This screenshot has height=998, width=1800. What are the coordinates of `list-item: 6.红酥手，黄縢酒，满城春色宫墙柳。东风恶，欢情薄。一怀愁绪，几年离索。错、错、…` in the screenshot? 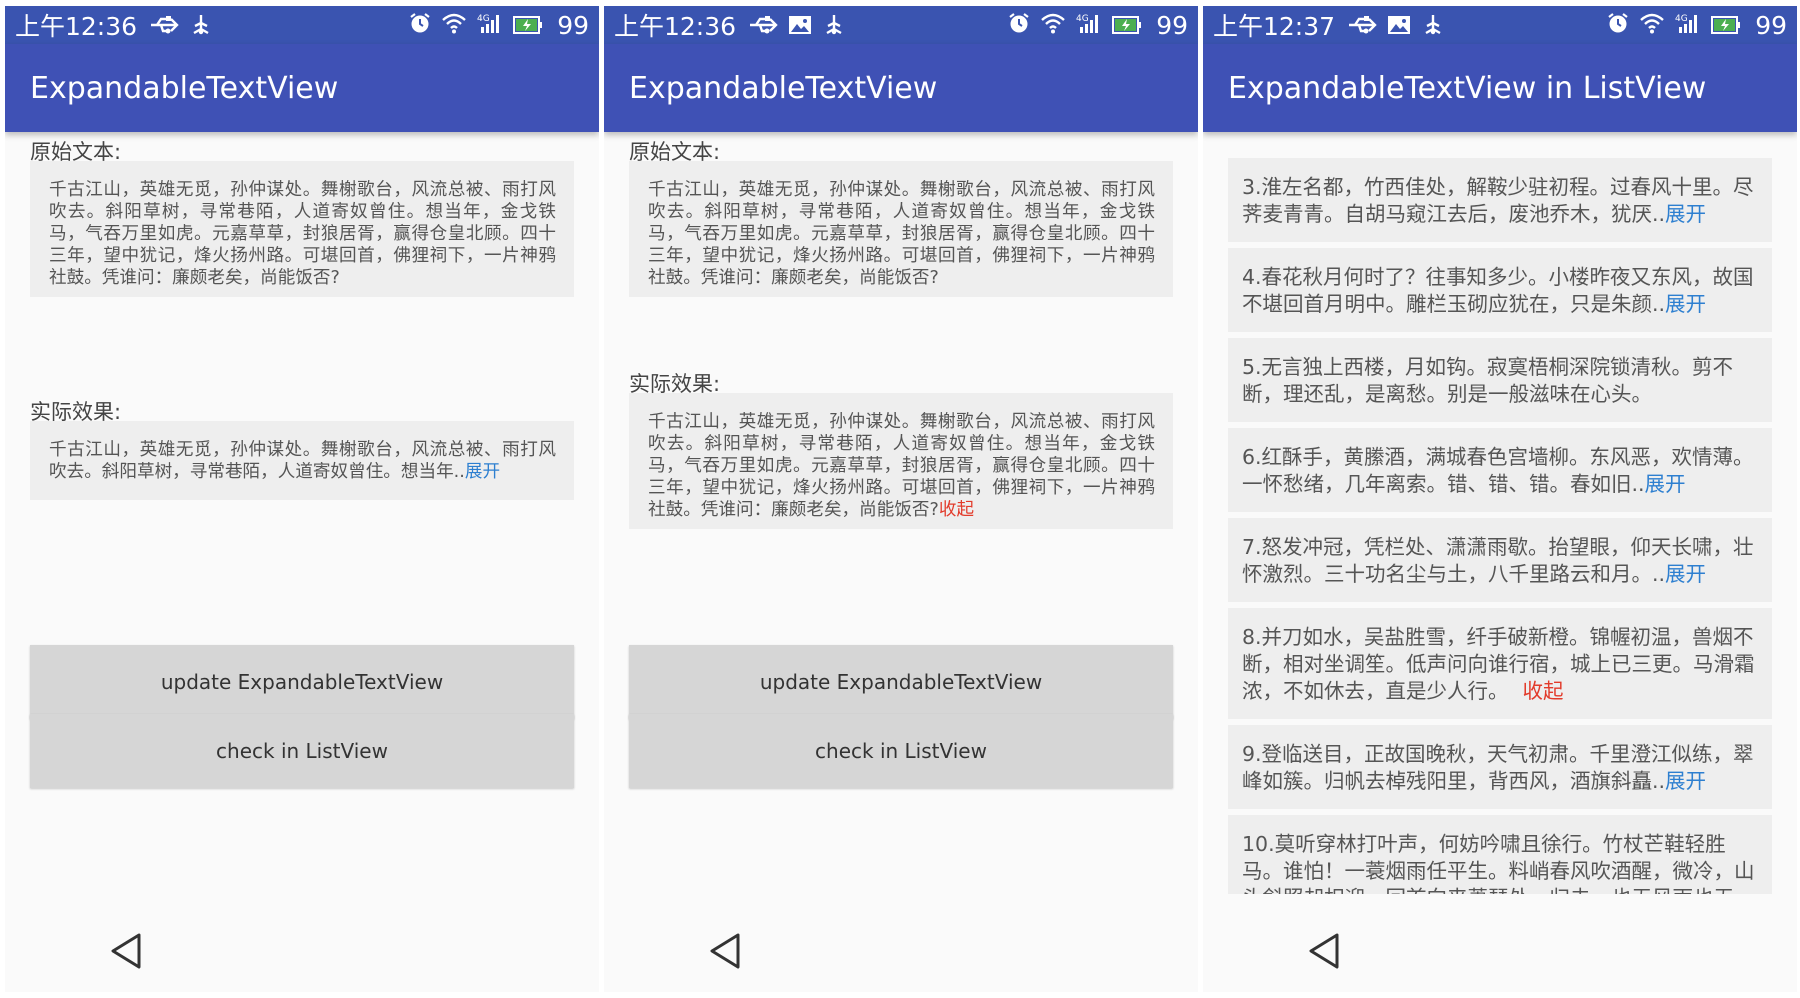 It's located at (1500, 470).